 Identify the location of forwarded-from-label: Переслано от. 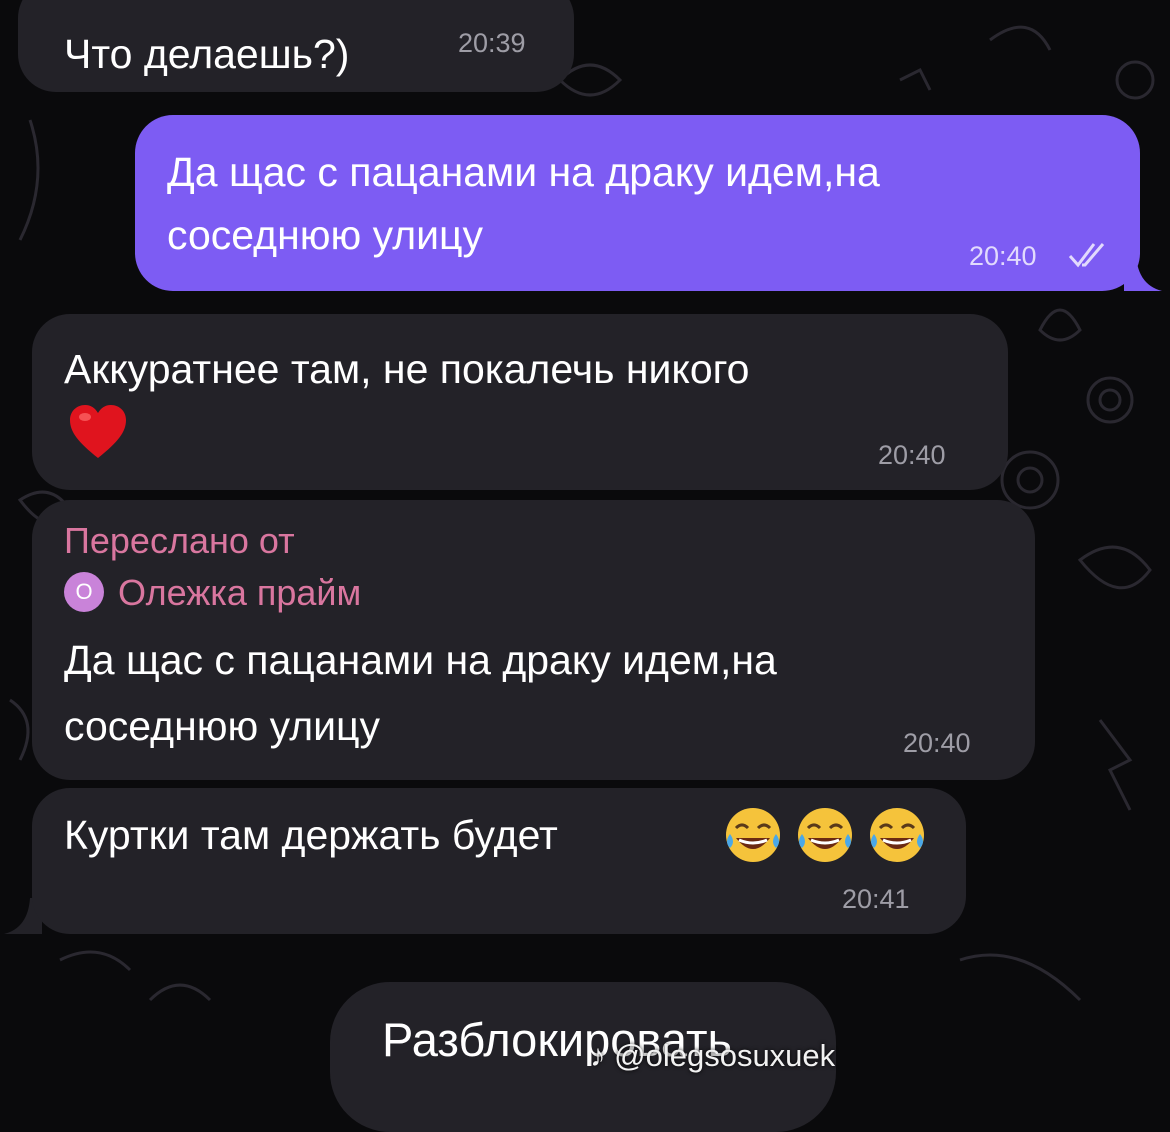
(179, 540).